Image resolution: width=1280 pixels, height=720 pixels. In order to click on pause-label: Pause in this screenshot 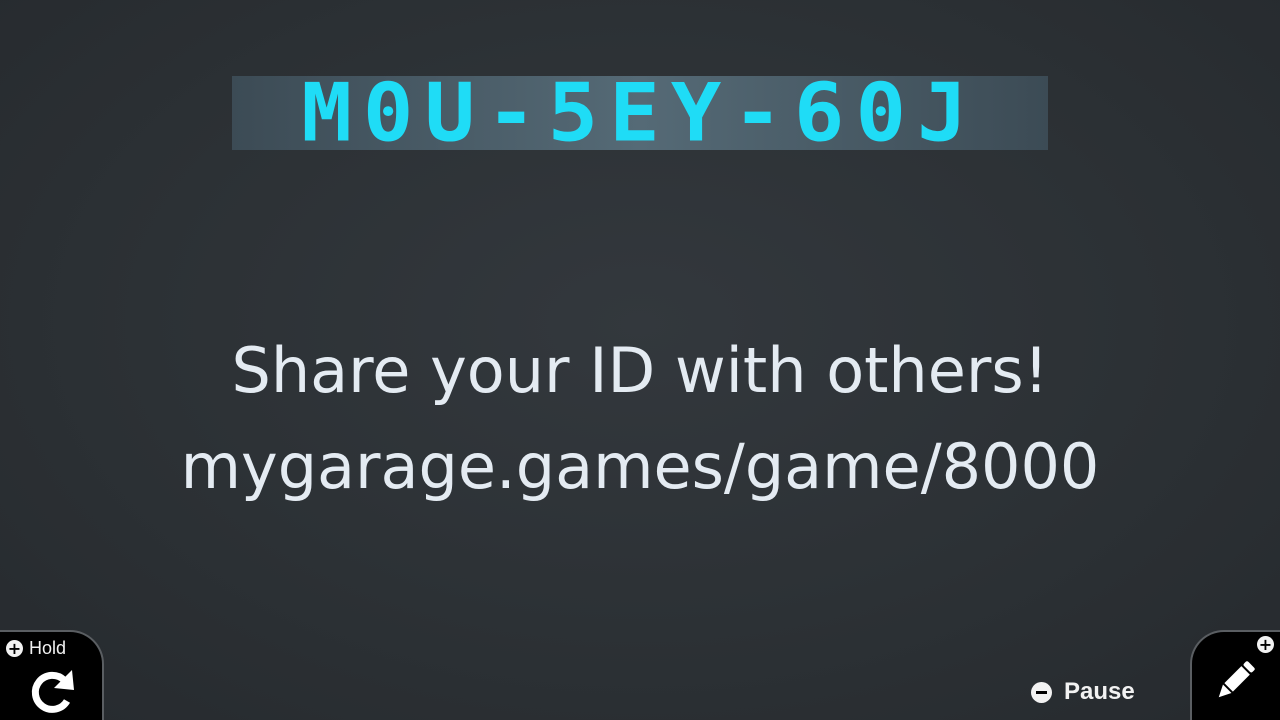, I will do `click(1099, 691)`.